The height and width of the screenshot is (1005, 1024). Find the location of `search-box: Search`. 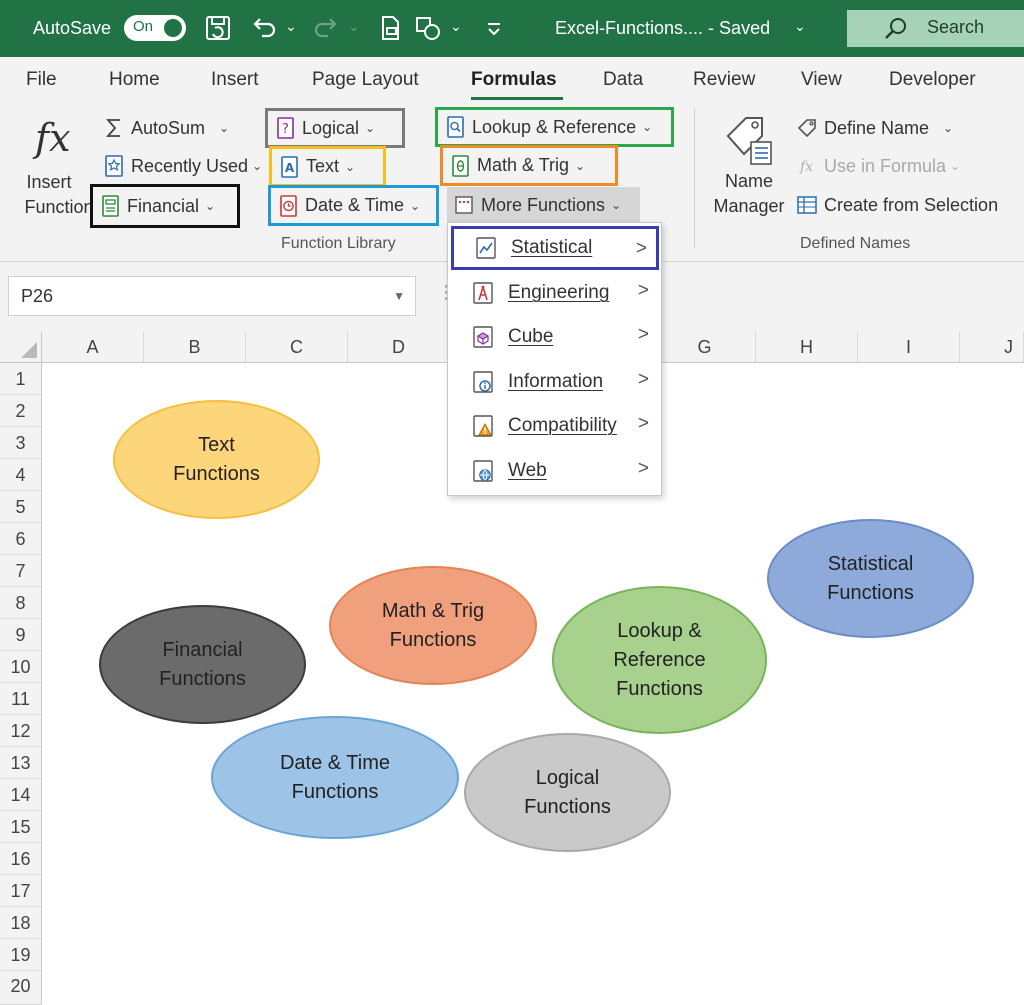

search-box: Search is located at coordinates (935, 28).